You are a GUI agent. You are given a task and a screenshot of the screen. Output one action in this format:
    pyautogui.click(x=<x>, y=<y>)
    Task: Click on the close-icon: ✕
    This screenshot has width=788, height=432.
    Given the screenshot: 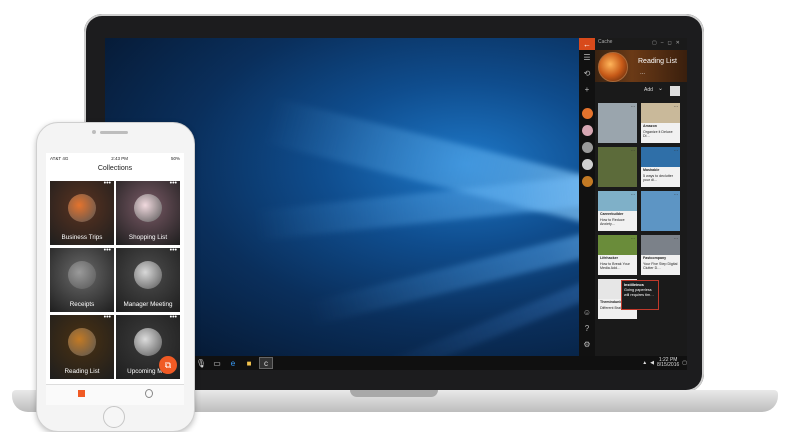 What is the action you would take?
    pyautogui.click(x=678, y=43)
    